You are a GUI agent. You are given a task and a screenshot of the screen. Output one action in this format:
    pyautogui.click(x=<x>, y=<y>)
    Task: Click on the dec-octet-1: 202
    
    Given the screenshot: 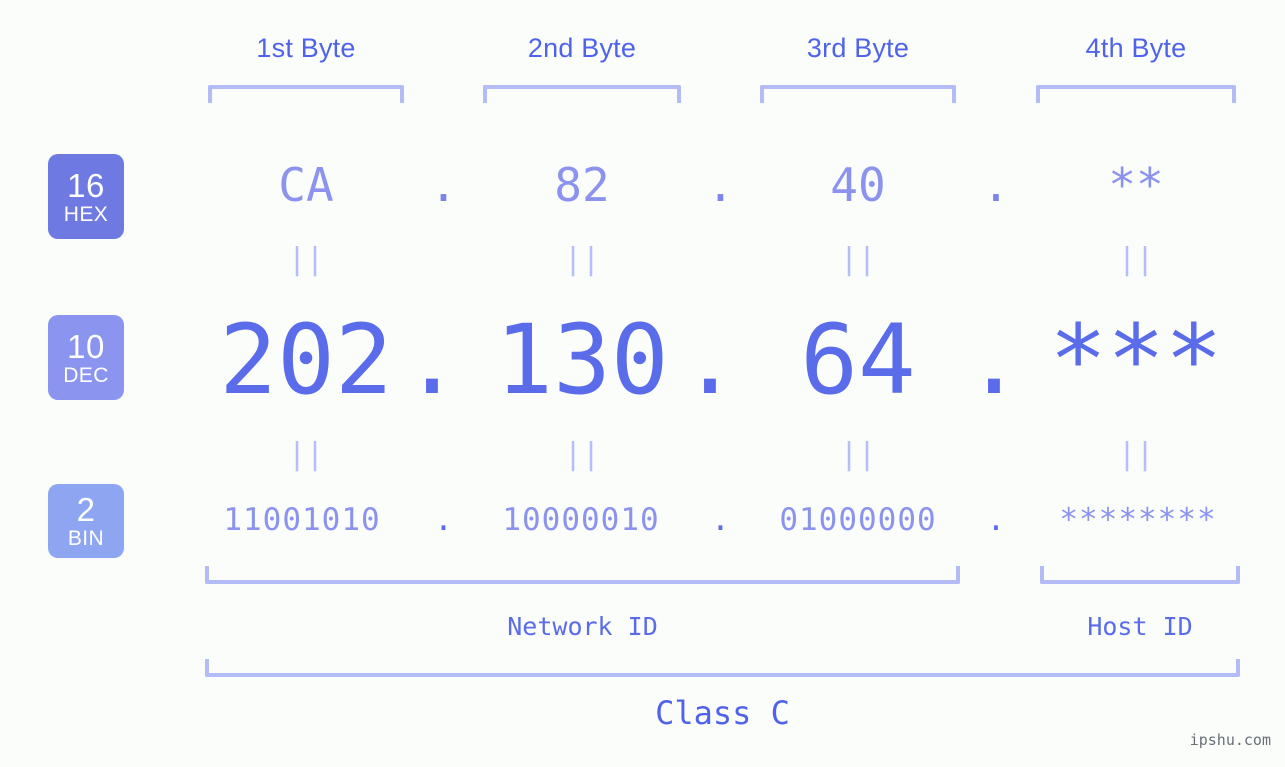 What is the action you would take?
    pyautogui.click(x=306, y=360)
    